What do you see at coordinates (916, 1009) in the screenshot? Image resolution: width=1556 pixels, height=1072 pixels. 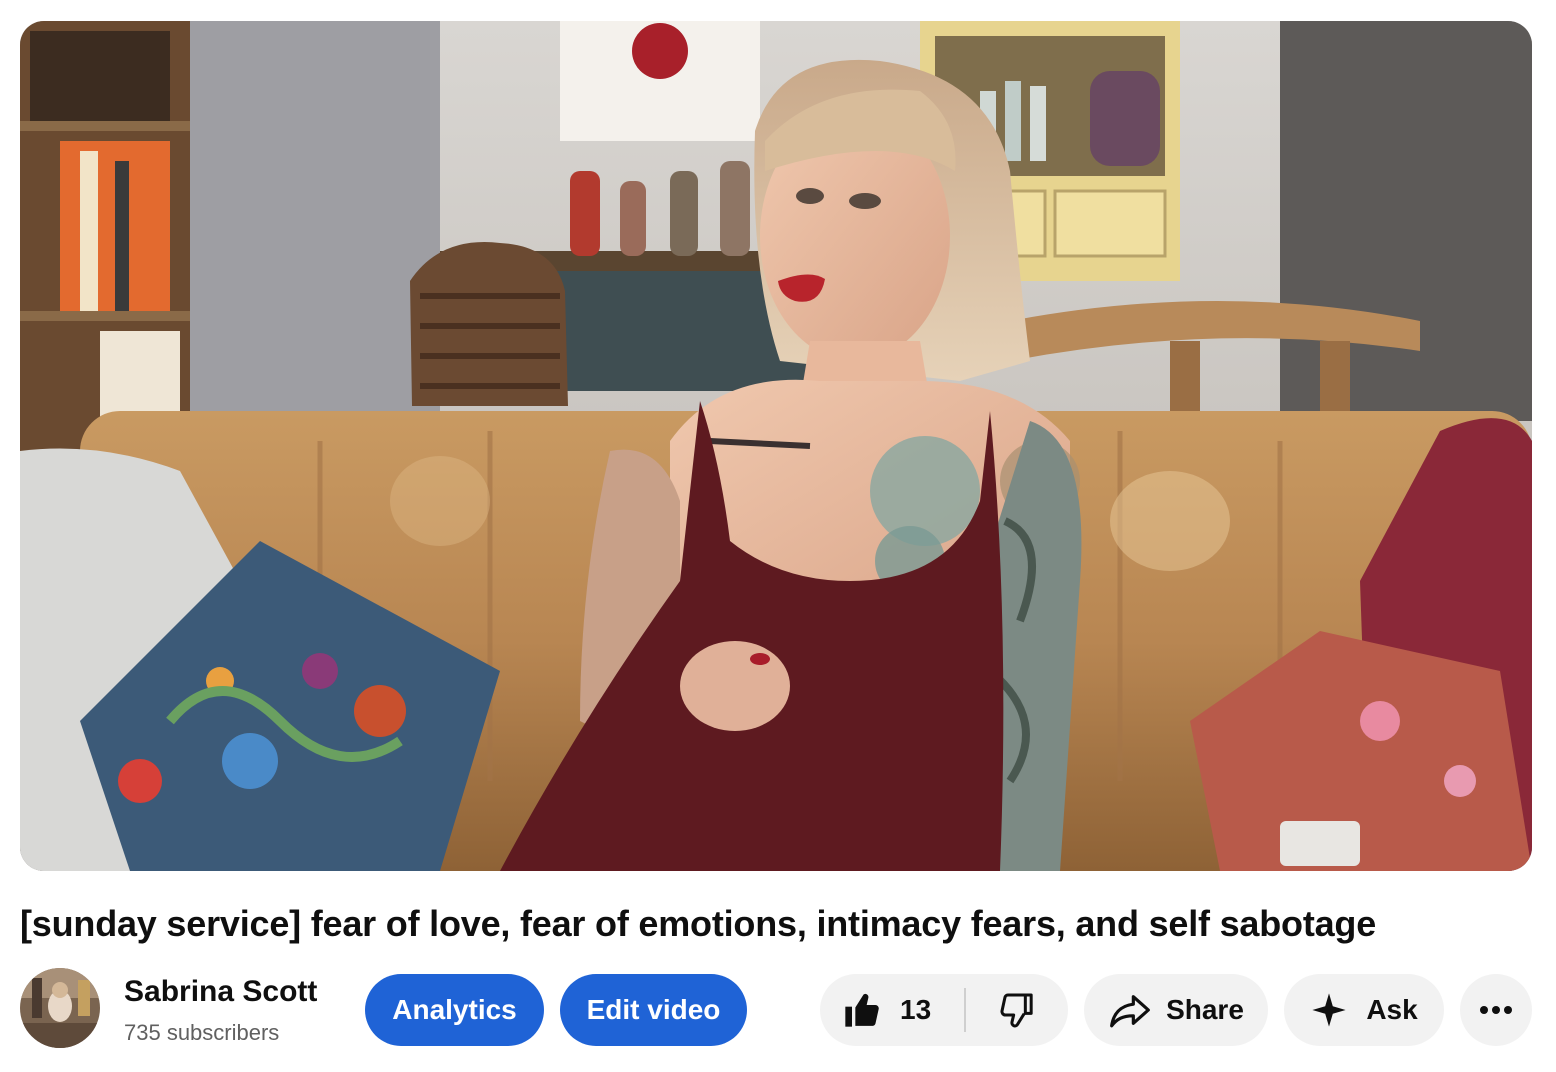 I see `like-count: 13` at bounding box center [916, 1009].